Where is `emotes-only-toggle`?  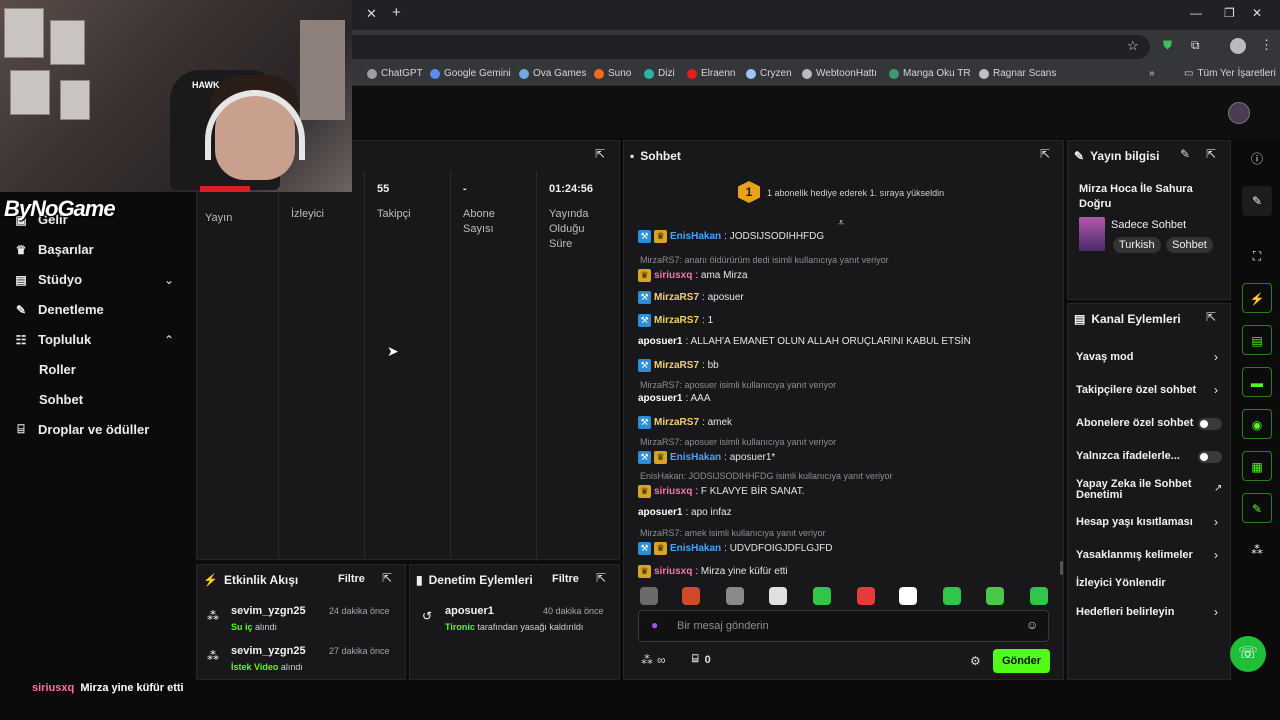
emotes-only-toggle is located at coordinates (1210, 457).